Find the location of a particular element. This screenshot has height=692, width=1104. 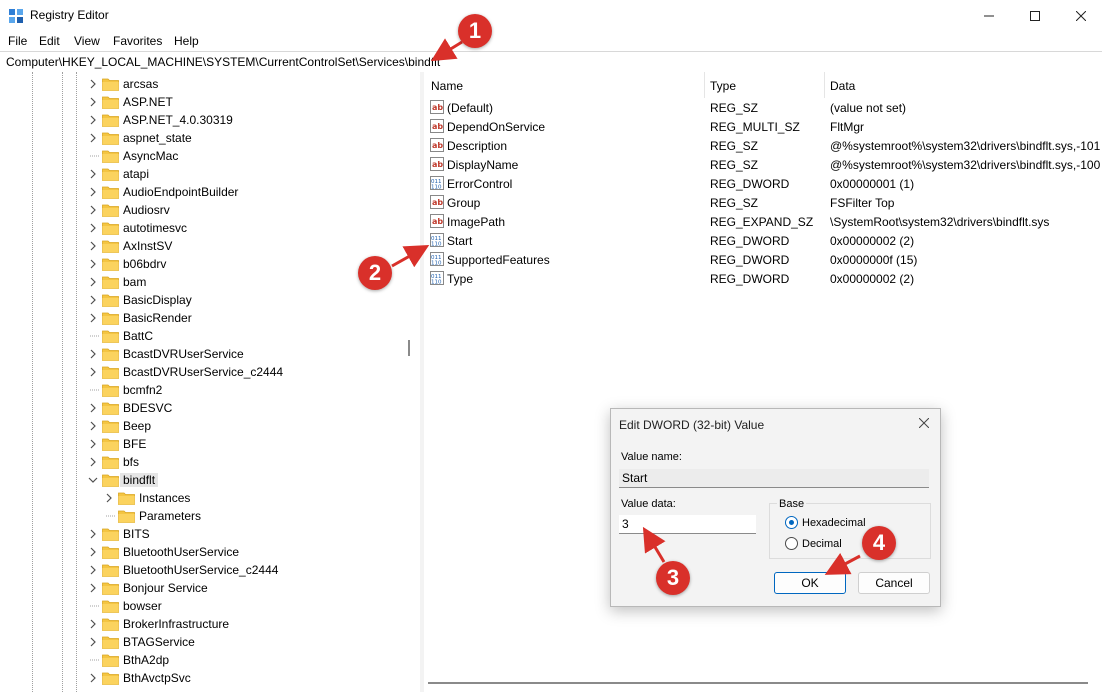

tree-item-label: atapi is located at coordinates (136, 174).